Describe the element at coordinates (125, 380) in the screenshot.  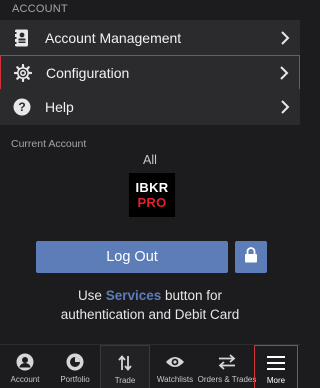
I see `tab-label: Trade` at that location.